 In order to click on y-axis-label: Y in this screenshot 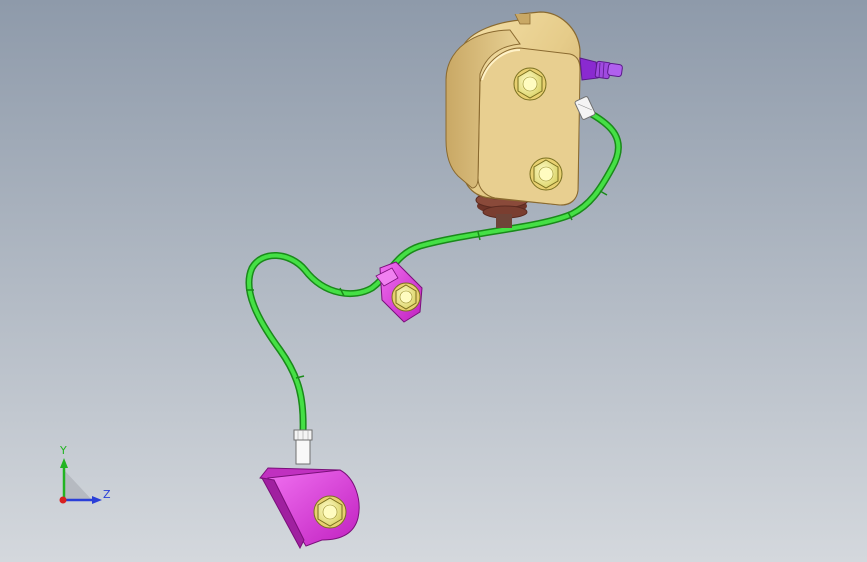, I will do `click(63, 450)`.